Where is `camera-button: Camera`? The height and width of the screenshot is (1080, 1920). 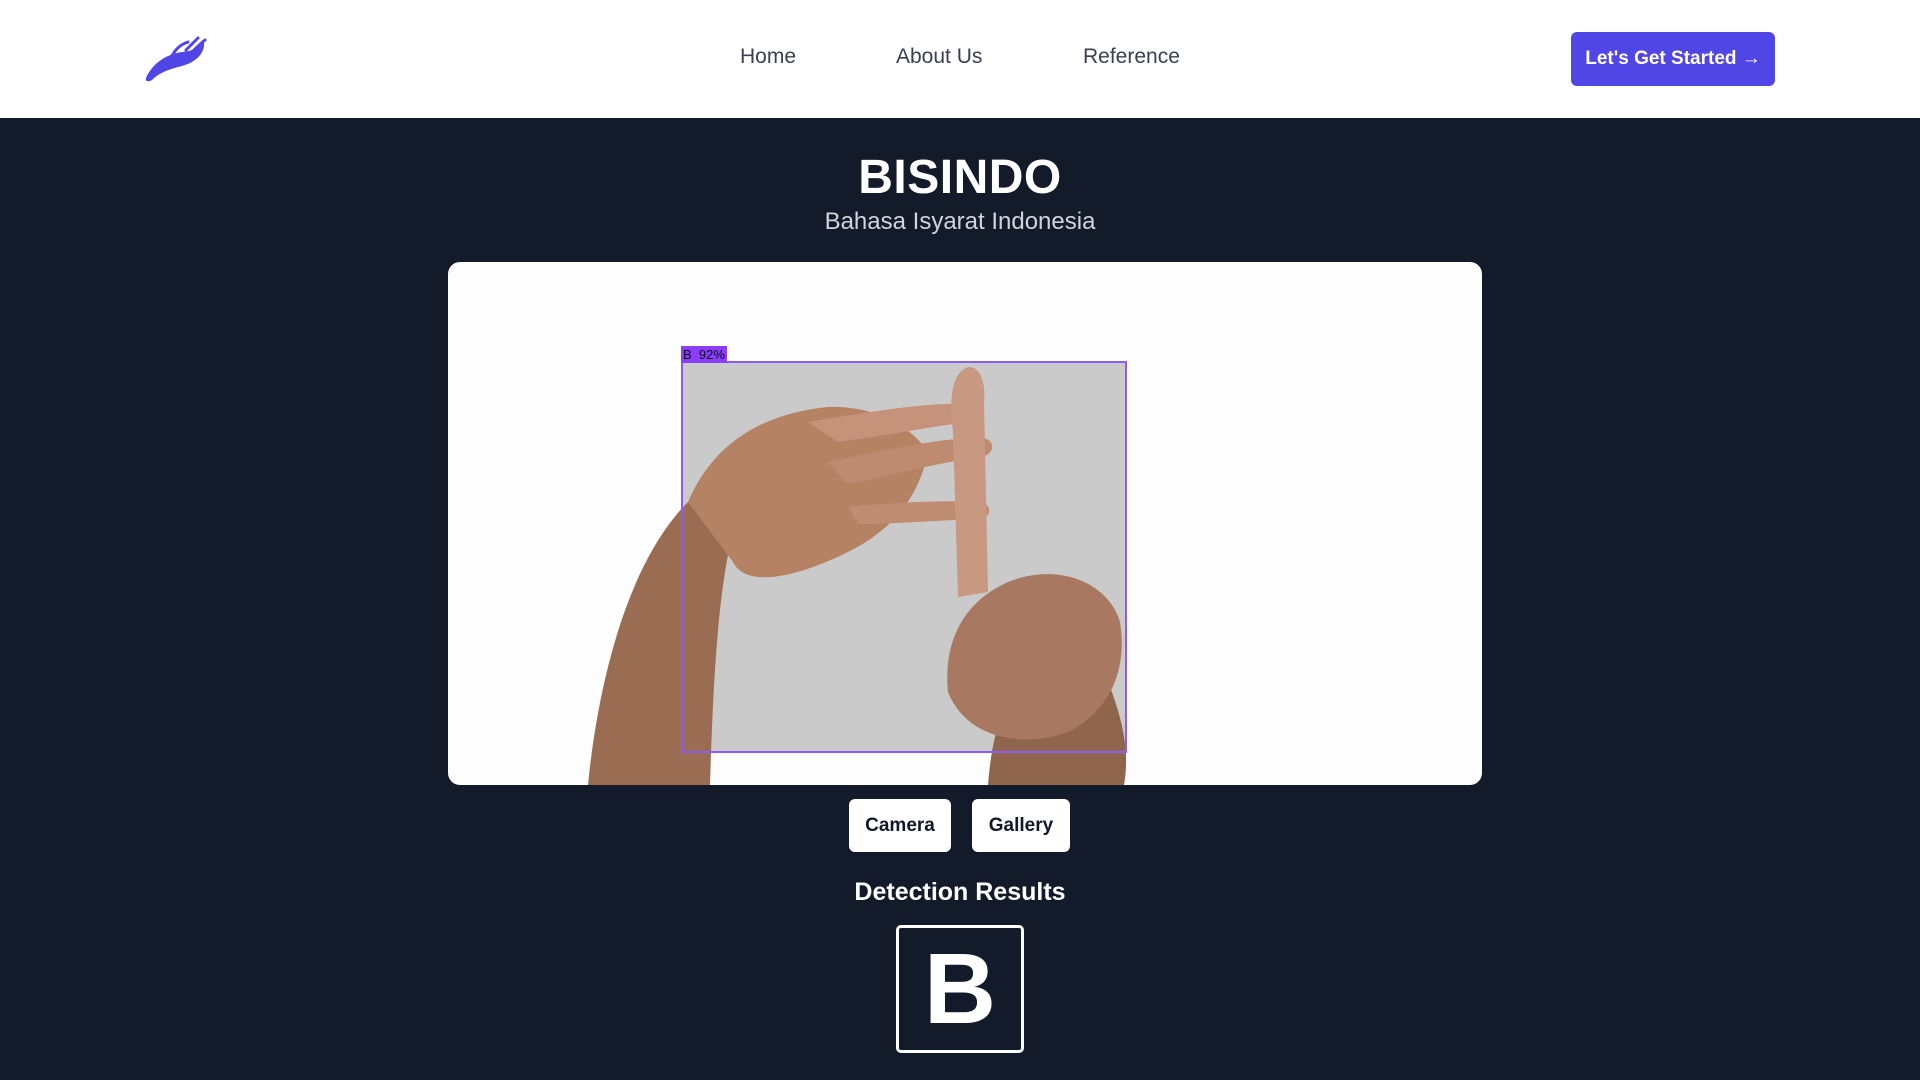 camera-button: Camera is located at coordinates (900, 825).